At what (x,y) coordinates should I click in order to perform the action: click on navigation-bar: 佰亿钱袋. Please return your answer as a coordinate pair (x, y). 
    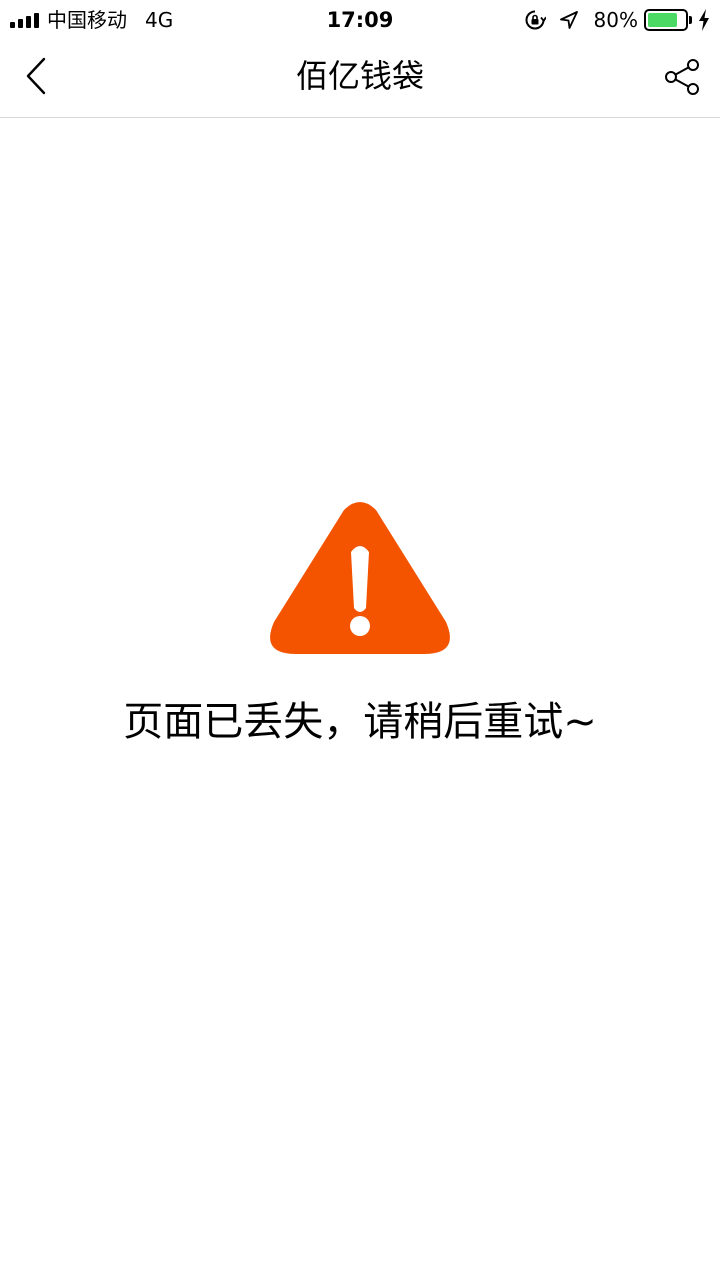
    Looking at the image, I should click on (360, 79).